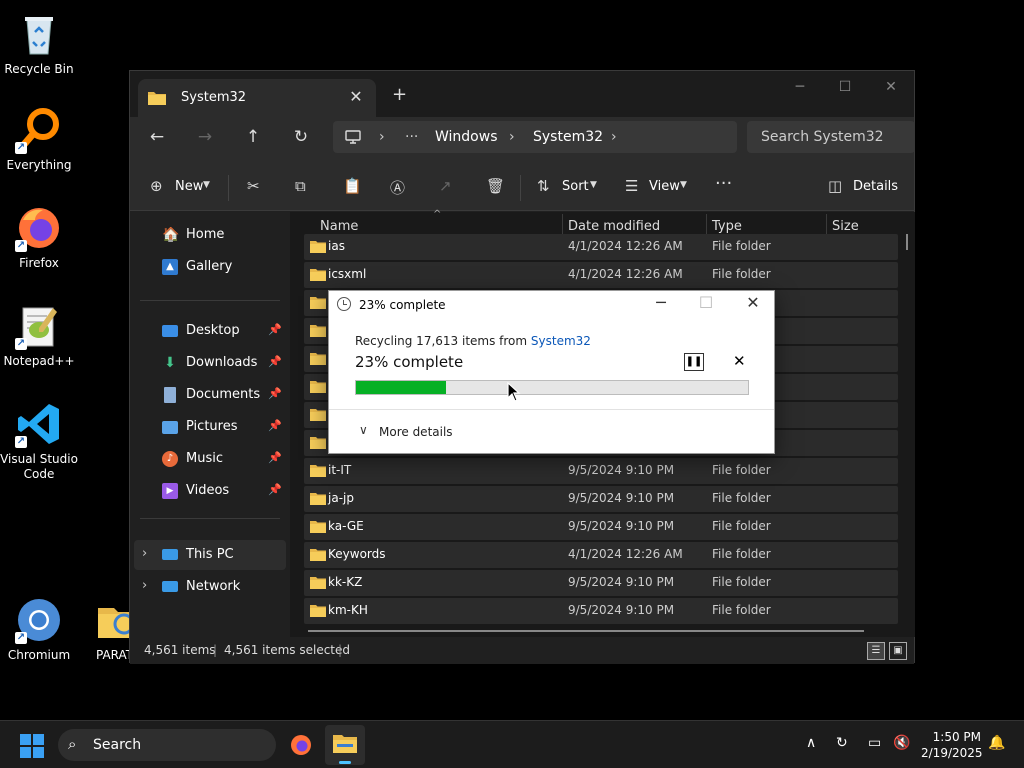 This screenshot has height=768, width=1024. Describe the element at coordinates (402, 305) in the screenshot. I see `dialog-title: 23% complete` at that location.